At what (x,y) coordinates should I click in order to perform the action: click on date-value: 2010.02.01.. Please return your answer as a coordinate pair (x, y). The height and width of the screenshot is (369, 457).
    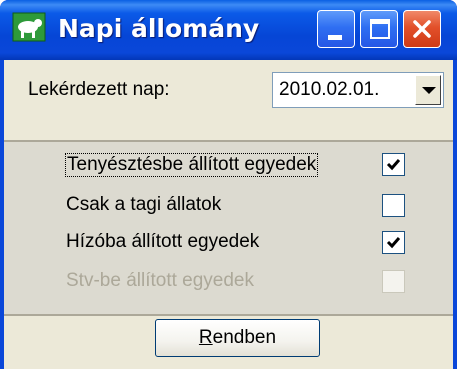
    Looking at the image, I should click on (329, 89).